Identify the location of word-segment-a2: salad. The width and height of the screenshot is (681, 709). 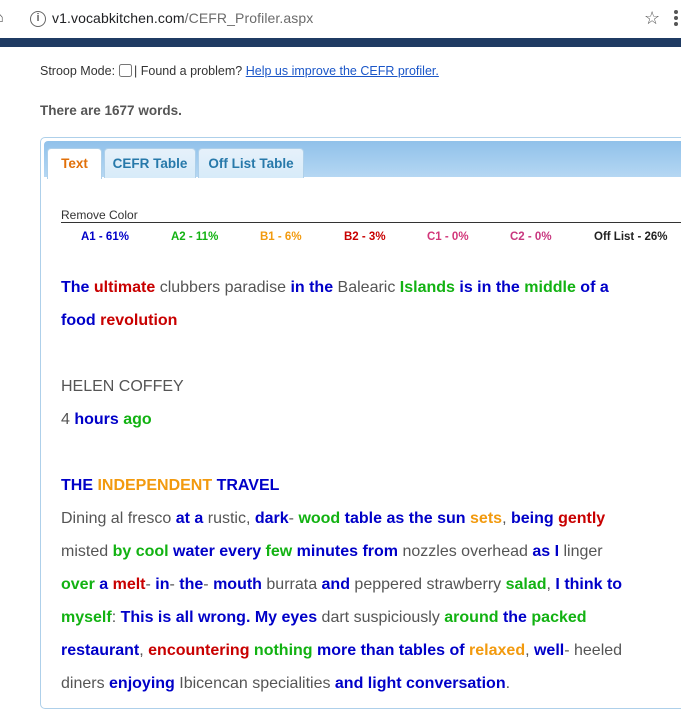
(526, 584).